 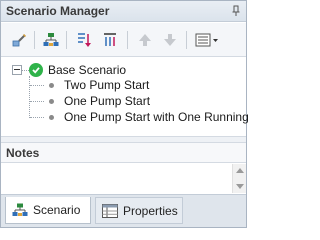 I want to click on move-up-button, so click(x=145, y=40).